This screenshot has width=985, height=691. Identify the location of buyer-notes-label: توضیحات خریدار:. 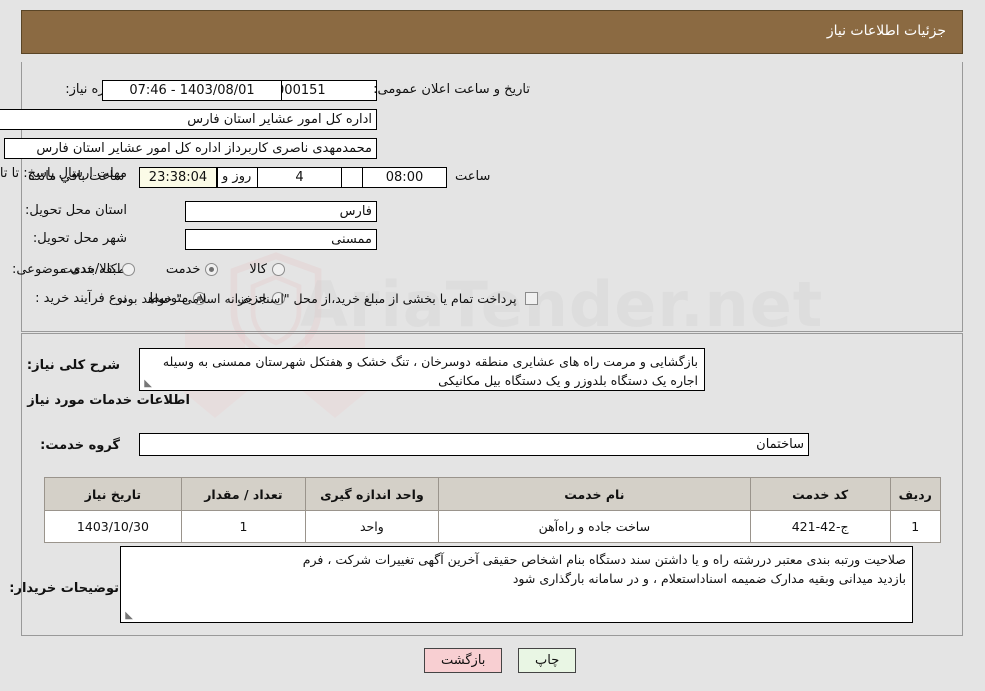
(64, 588).